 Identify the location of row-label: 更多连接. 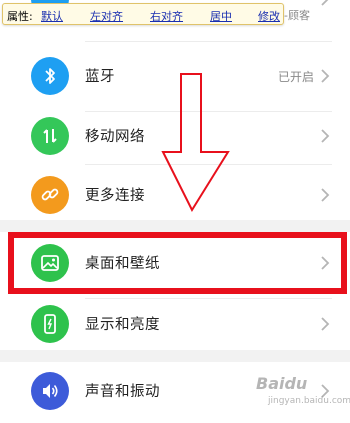
(115, 196).